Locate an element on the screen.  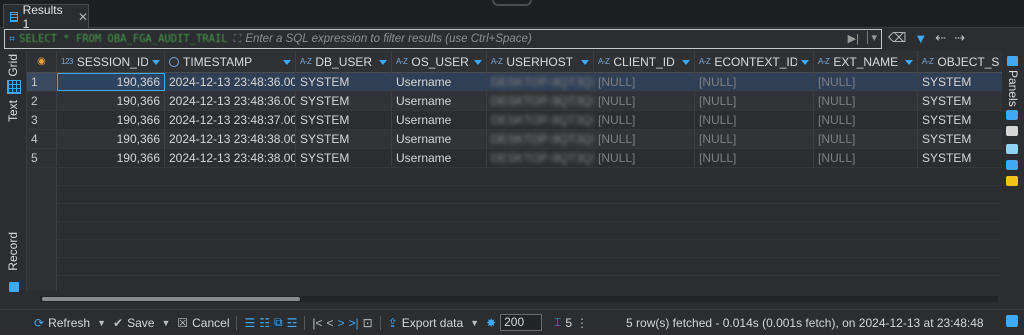
refresh-button: ⟳ Refresh is located at coordinates (62, 323).